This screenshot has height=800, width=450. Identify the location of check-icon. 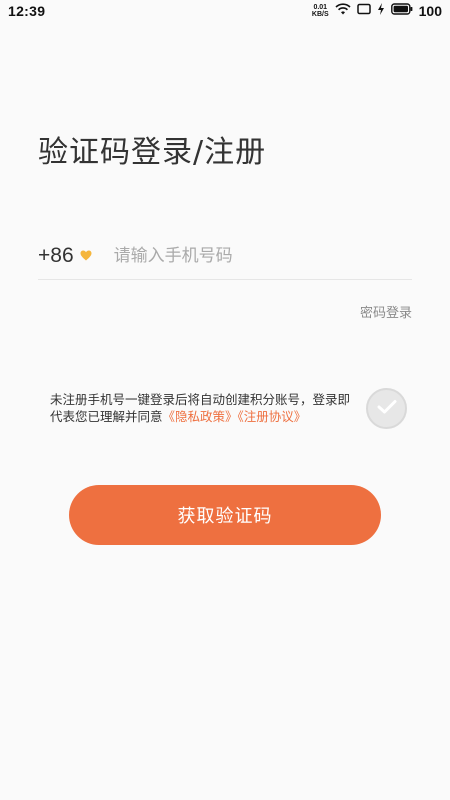
(387, 409).